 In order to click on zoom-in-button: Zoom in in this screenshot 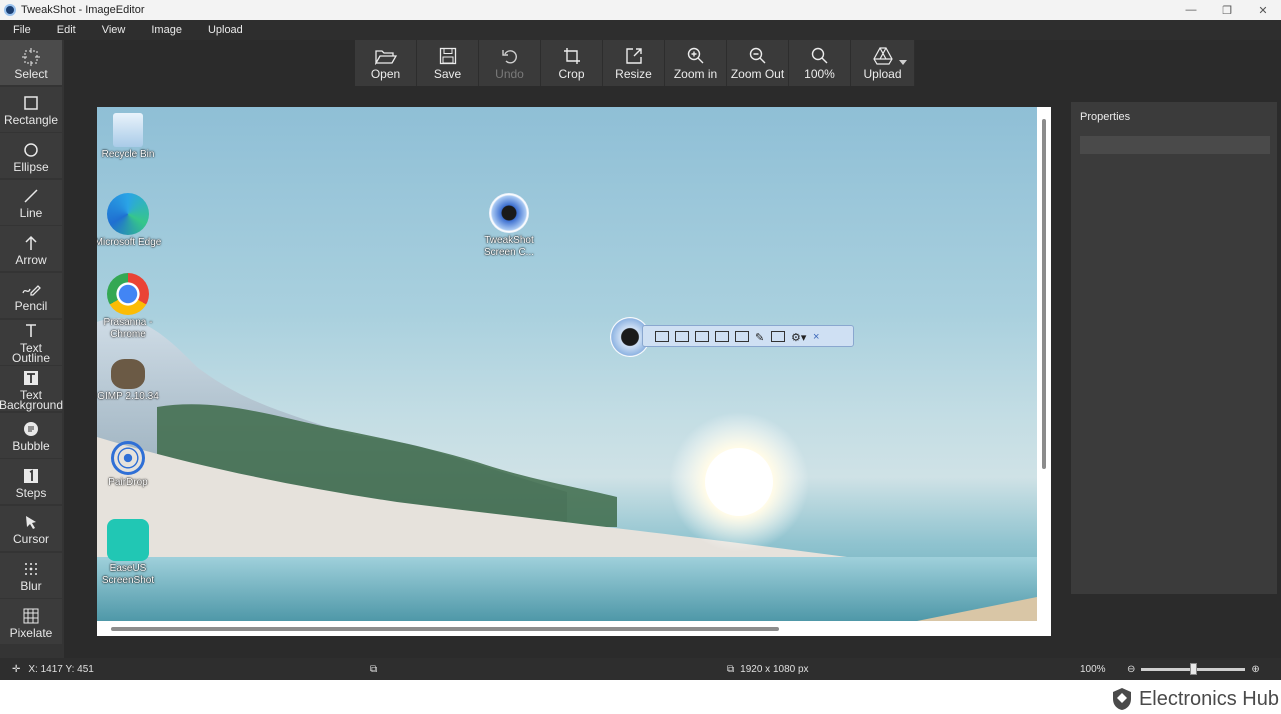, I will do `click(696, 63)`.